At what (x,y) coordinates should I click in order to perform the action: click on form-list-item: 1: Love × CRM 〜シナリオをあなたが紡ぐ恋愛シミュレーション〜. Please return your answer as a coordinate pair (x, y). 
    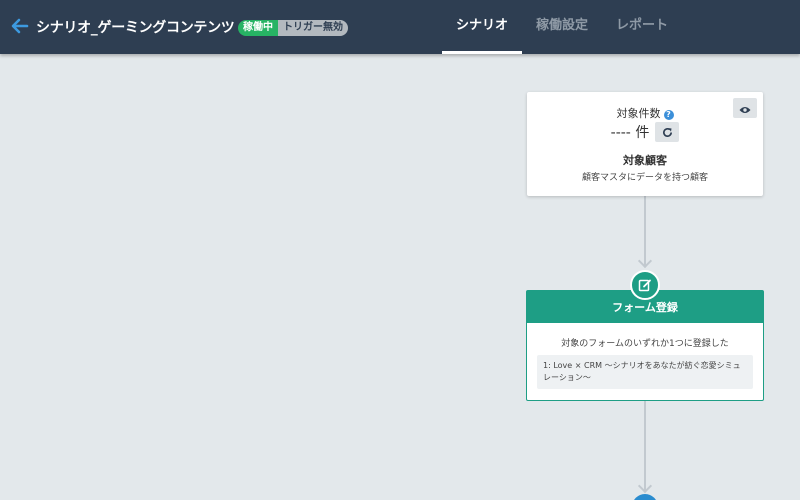
    Looking at the image, I should click on (645, 372).